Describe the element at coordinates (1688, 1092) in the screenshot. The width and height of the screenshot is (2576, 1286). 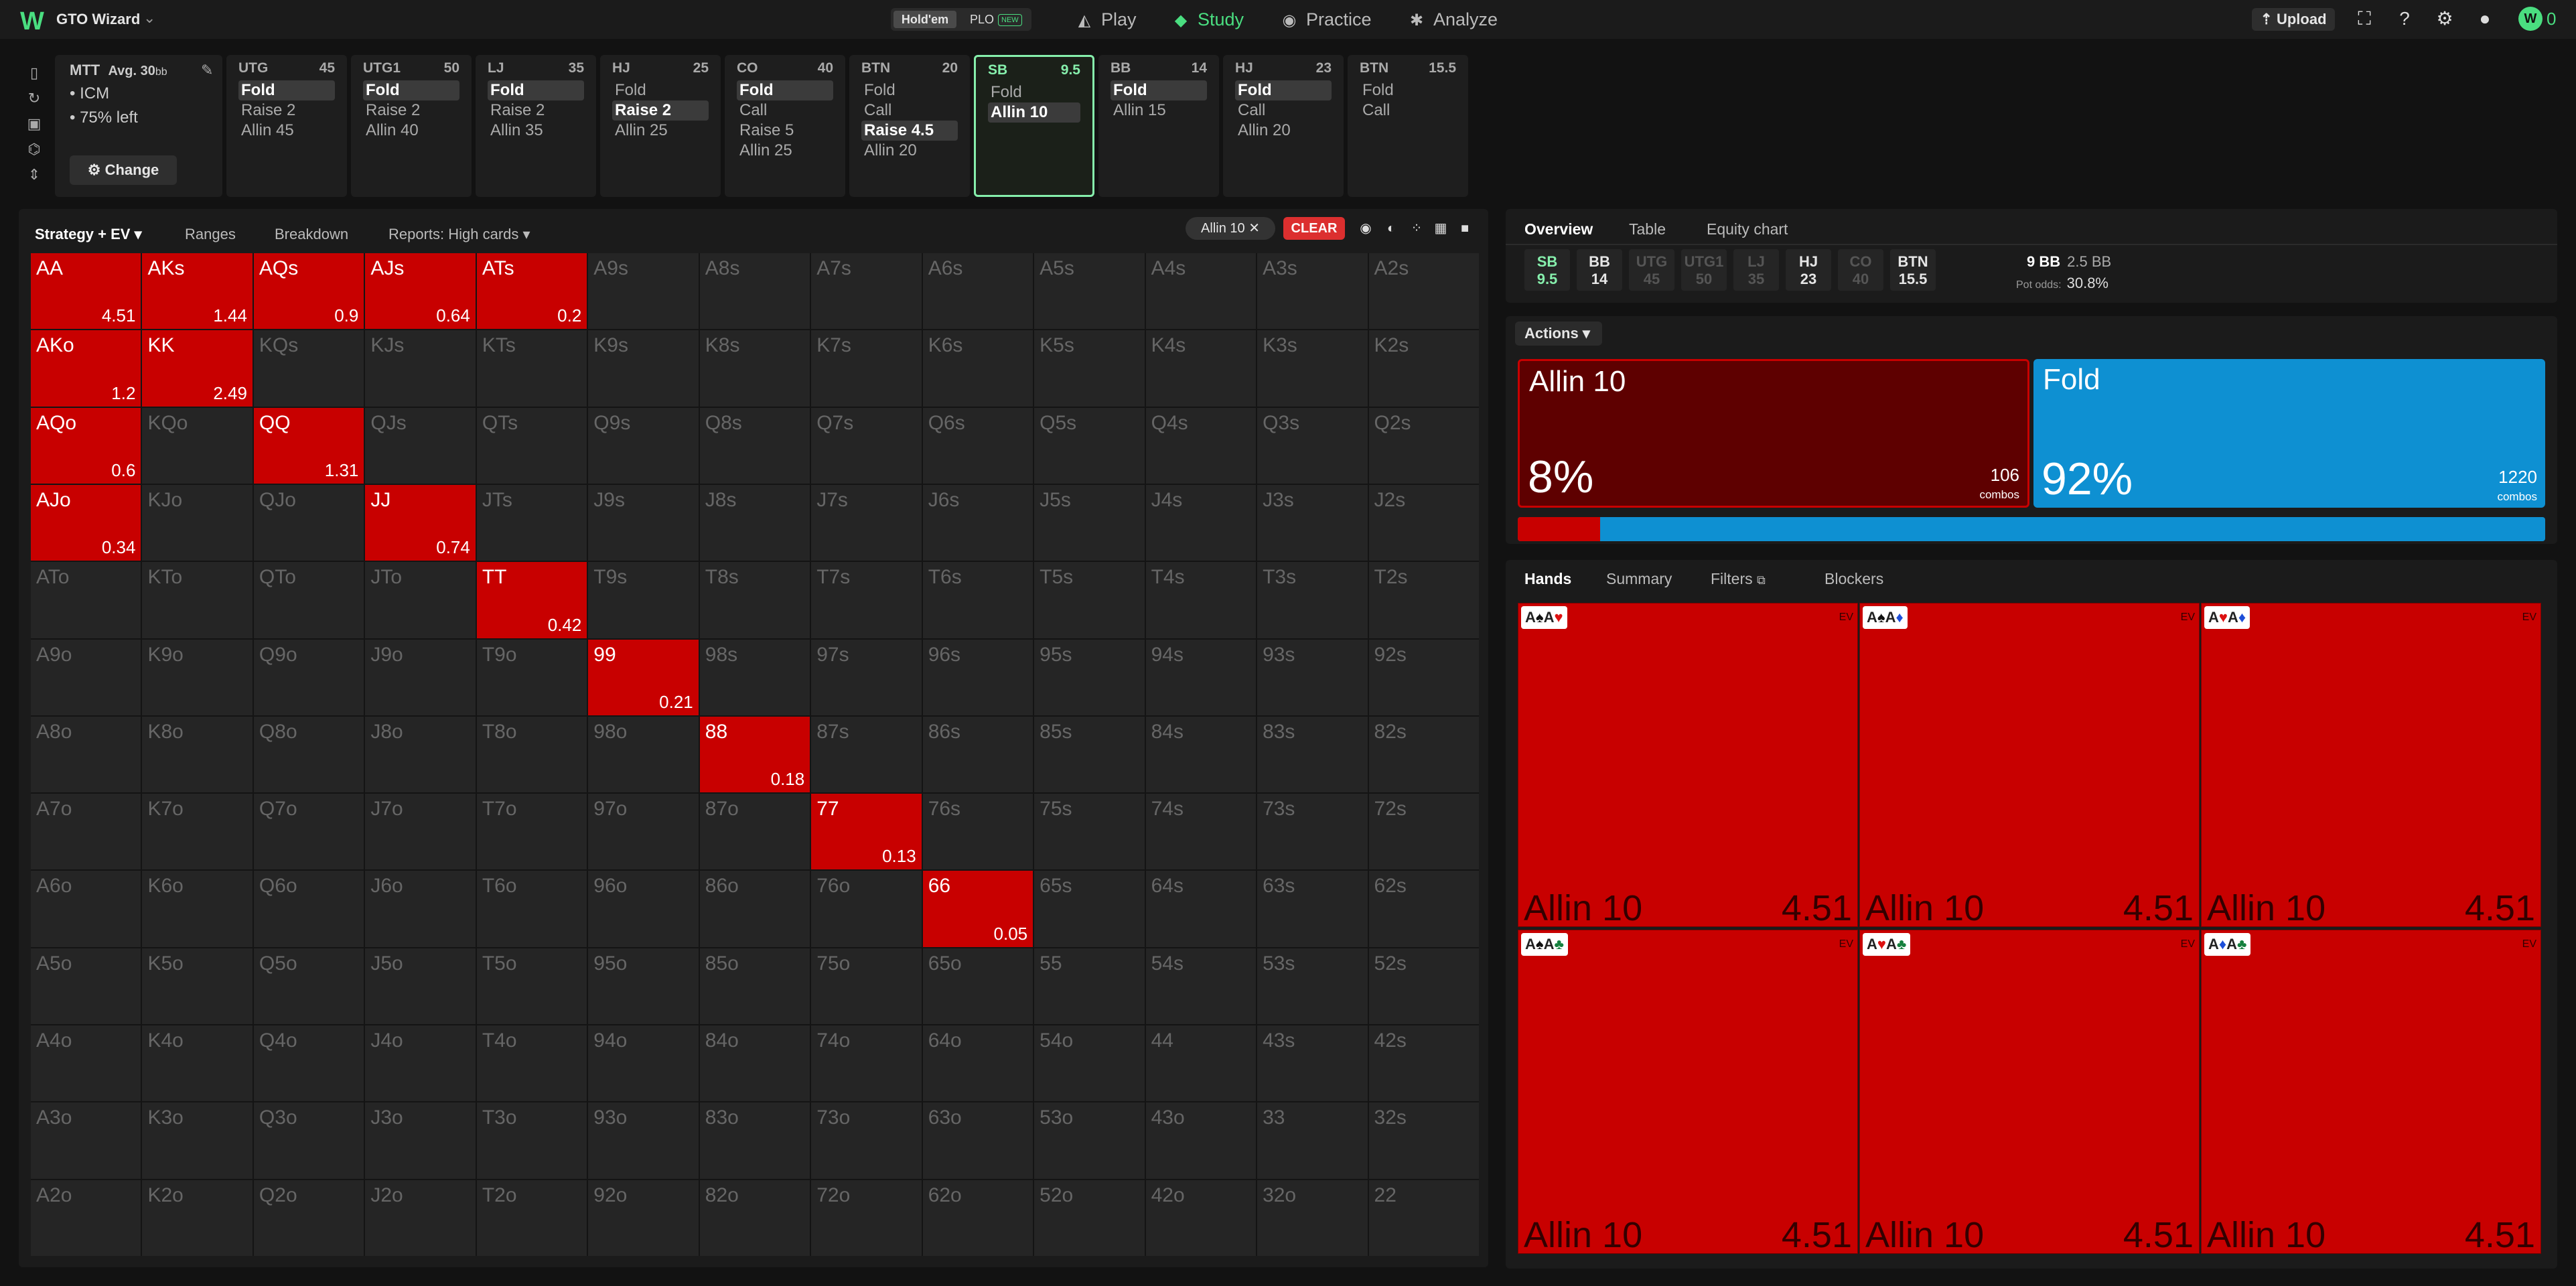
I see `combo-tile: A♠A♣ EV Allin 10 4.51` at that location.